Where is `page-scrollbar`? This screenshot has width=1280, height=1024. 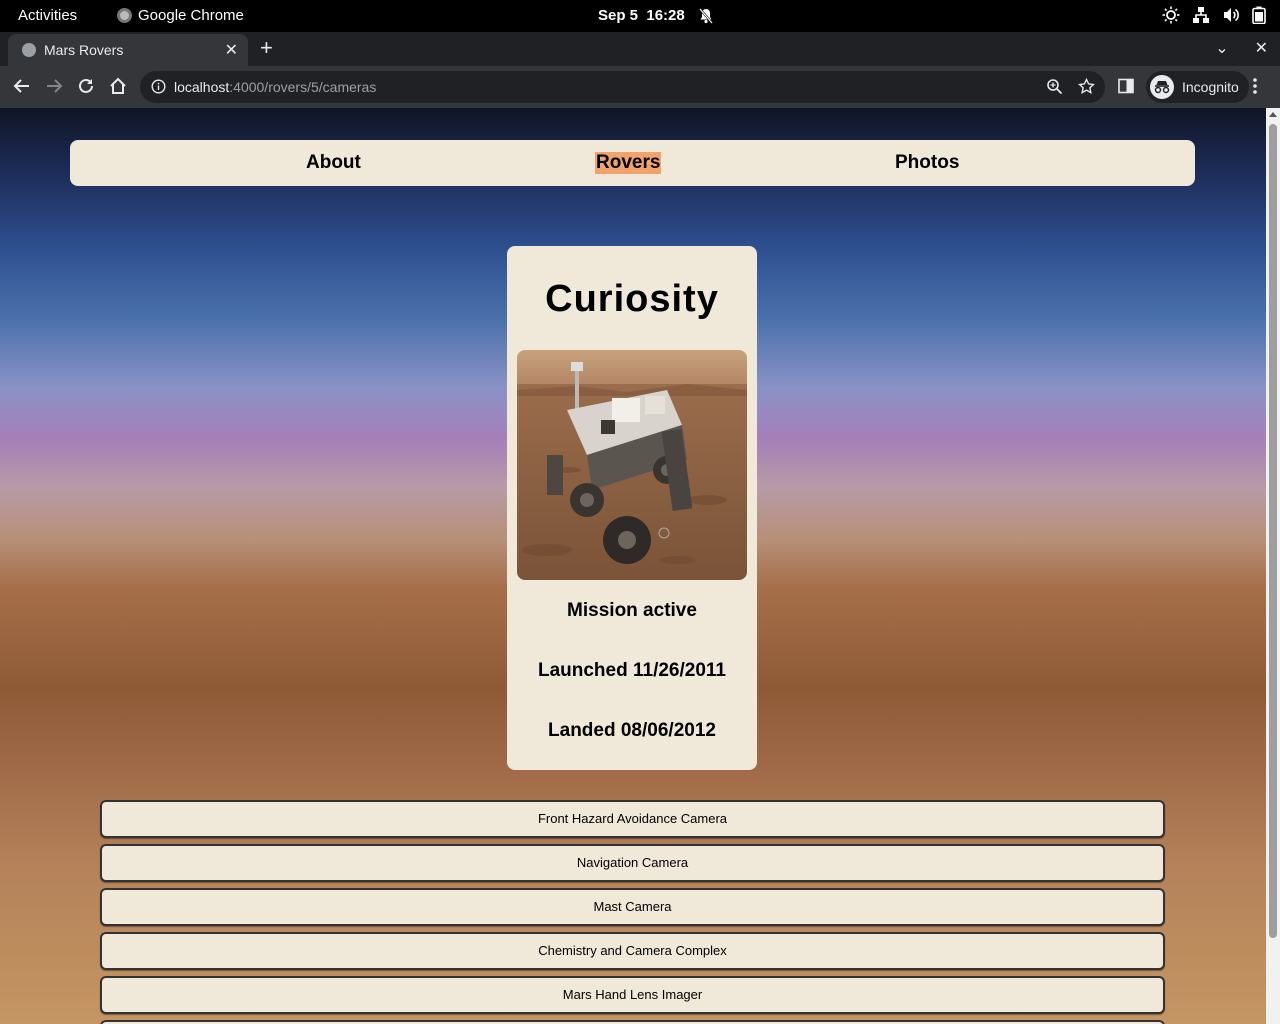 page-scrollbar is located at coordinates (1273, 566).